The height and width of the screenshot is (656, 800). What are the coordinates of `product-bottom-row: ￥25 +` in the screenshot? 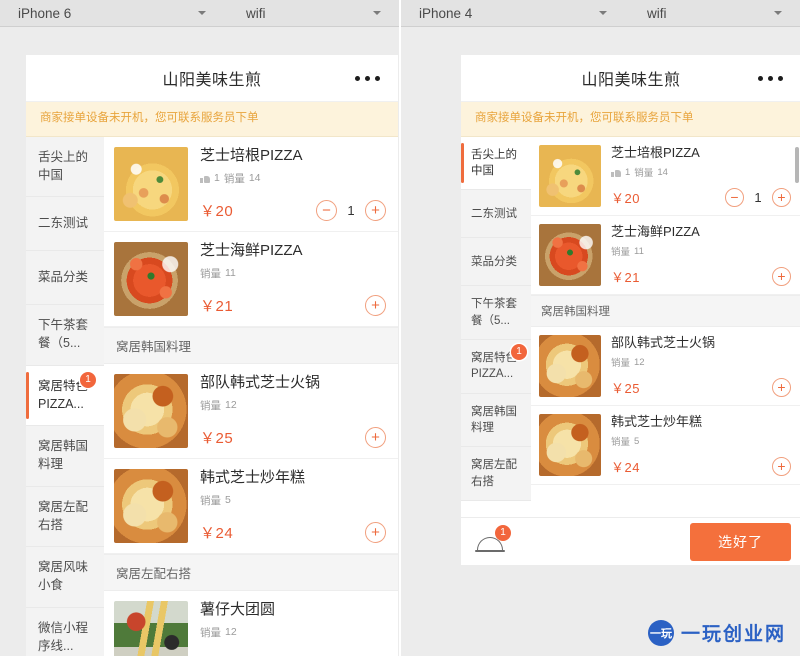 It's located at (293, 434).